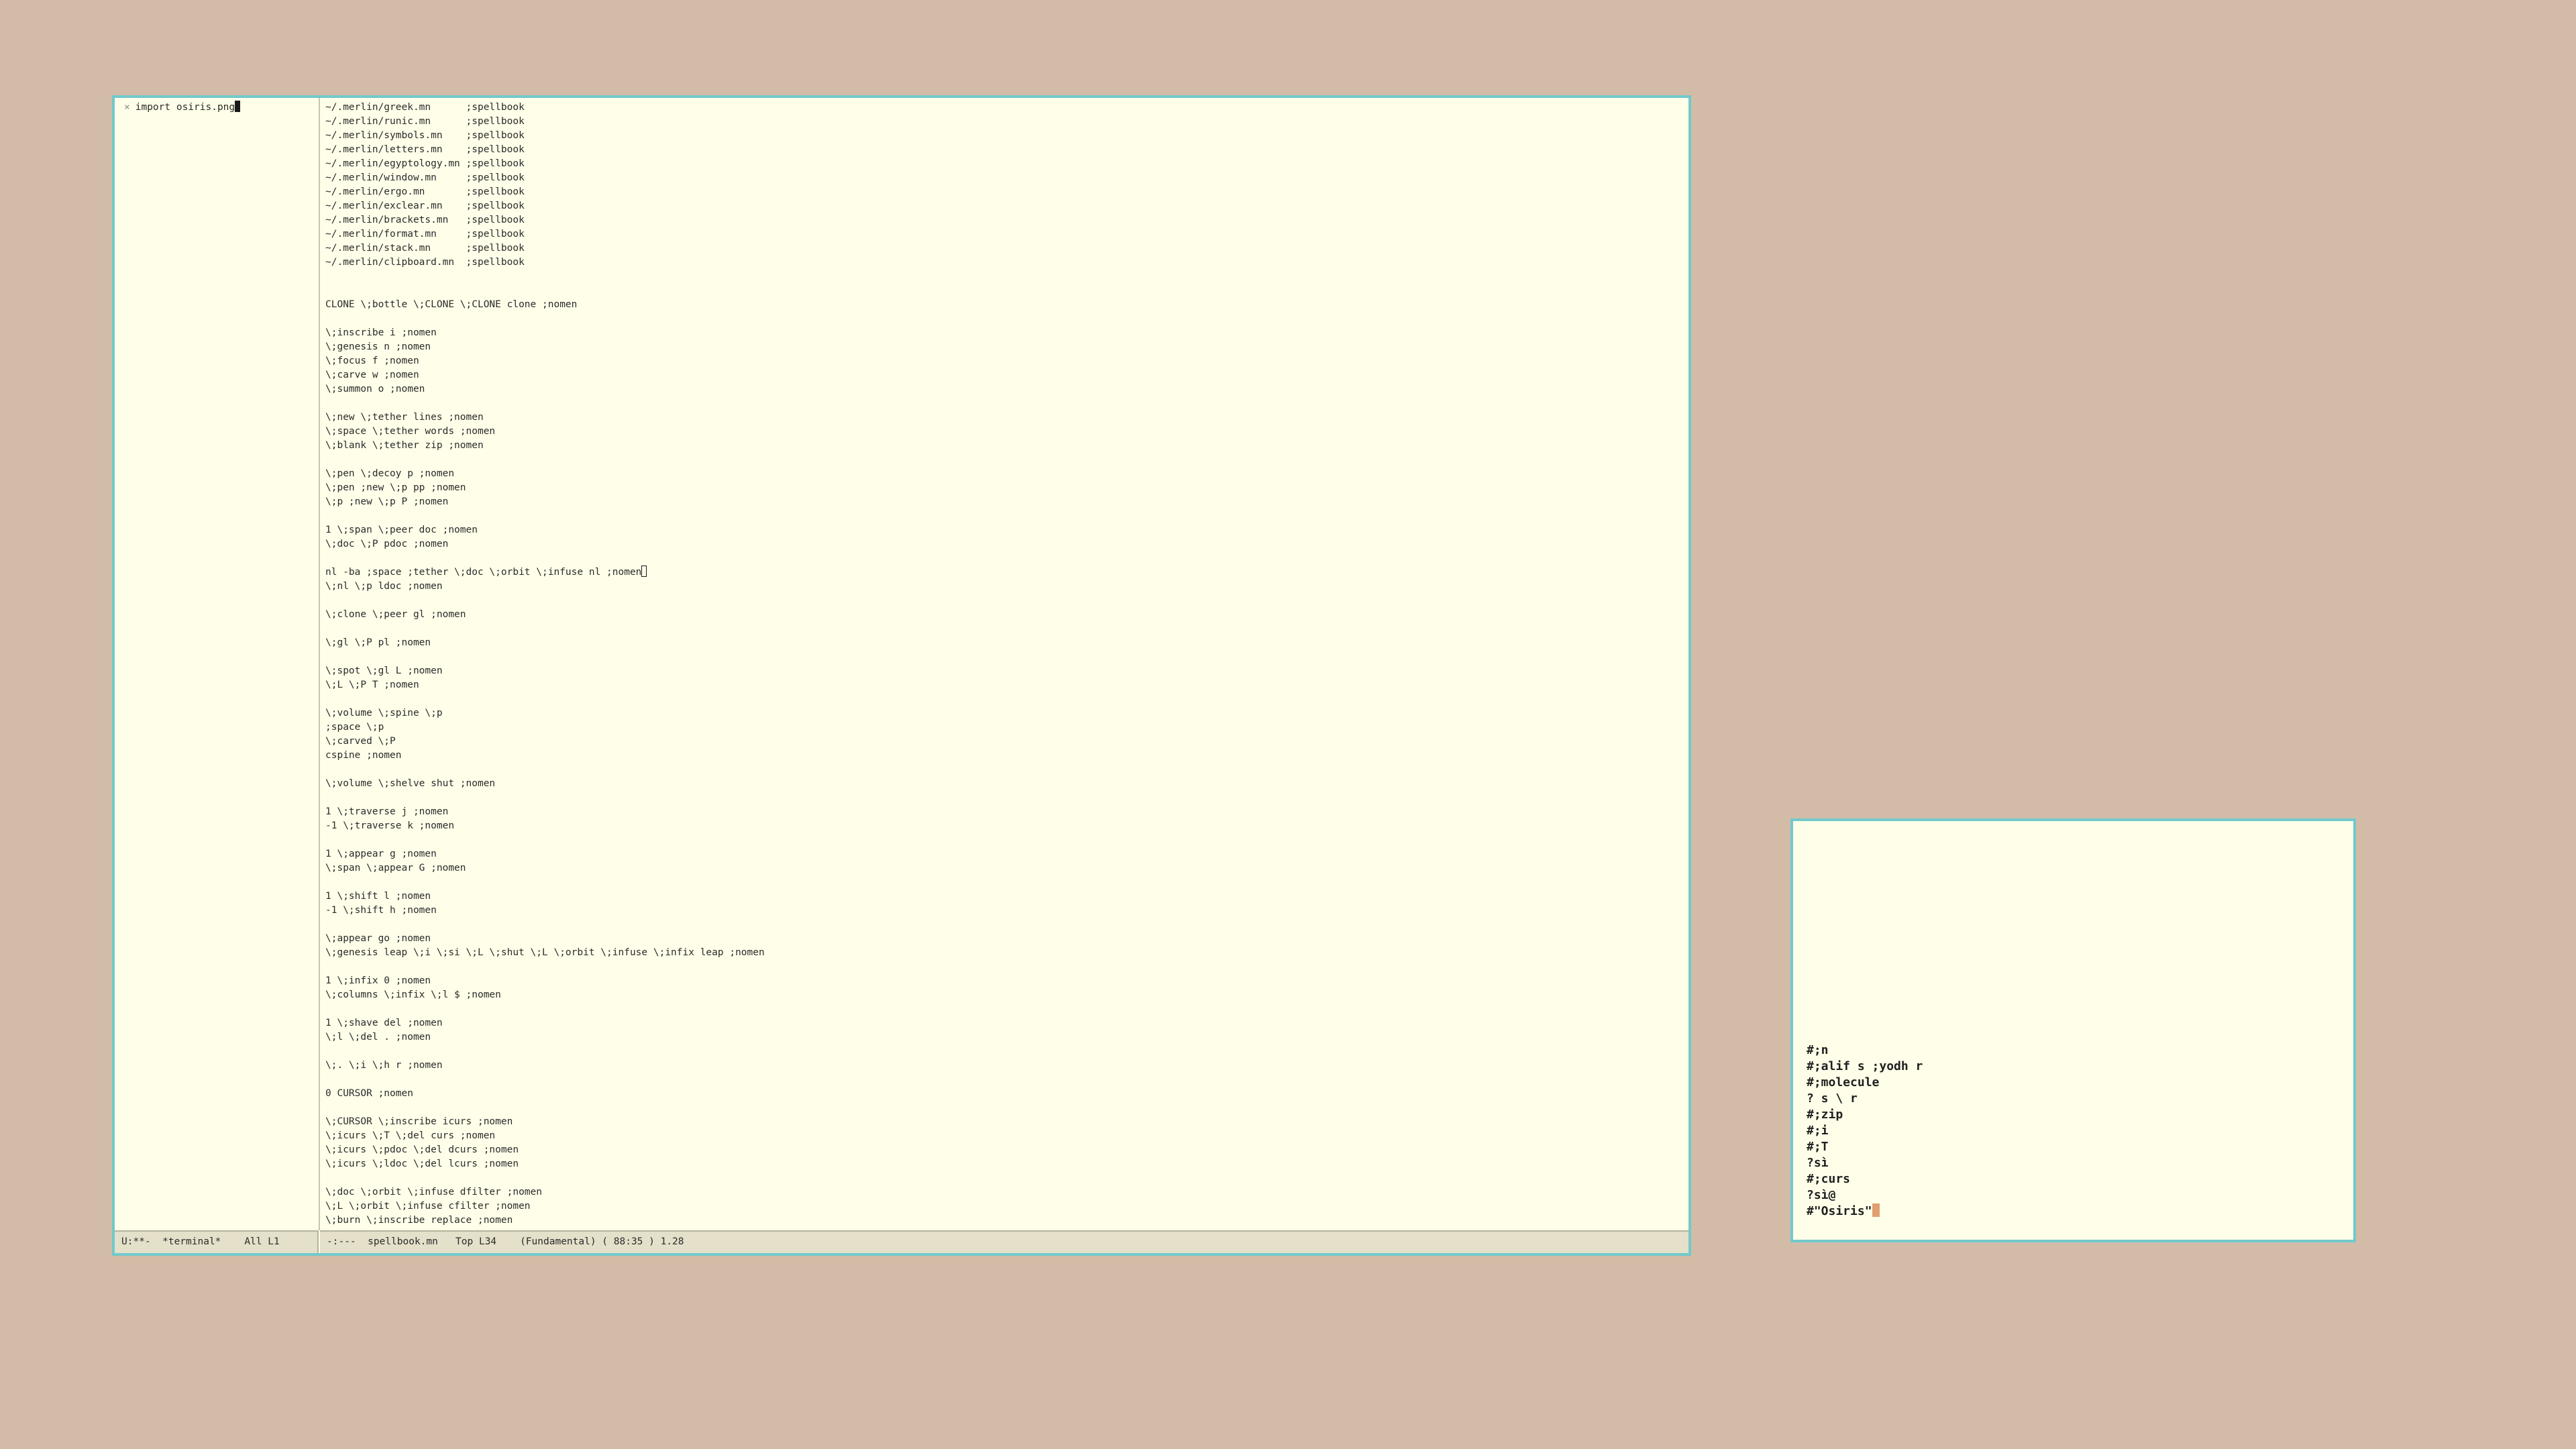 Image resolution: width=2576 pixels, height=1449 pixels. I want to click on editor-line: ~/.merlin/ergo.mn ;spellbook, so click(1006, 192).